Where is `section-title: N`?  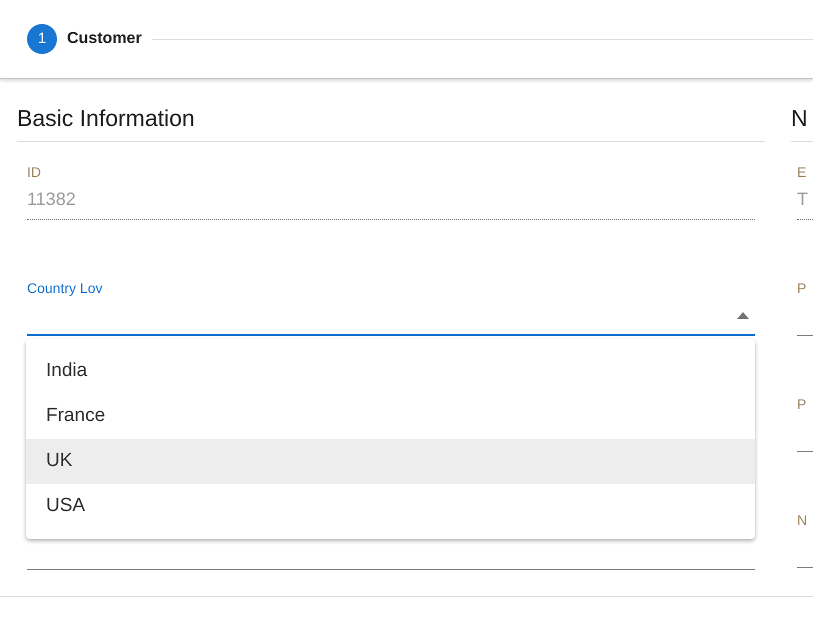 section-title: N is located at coordinates (802, 120).